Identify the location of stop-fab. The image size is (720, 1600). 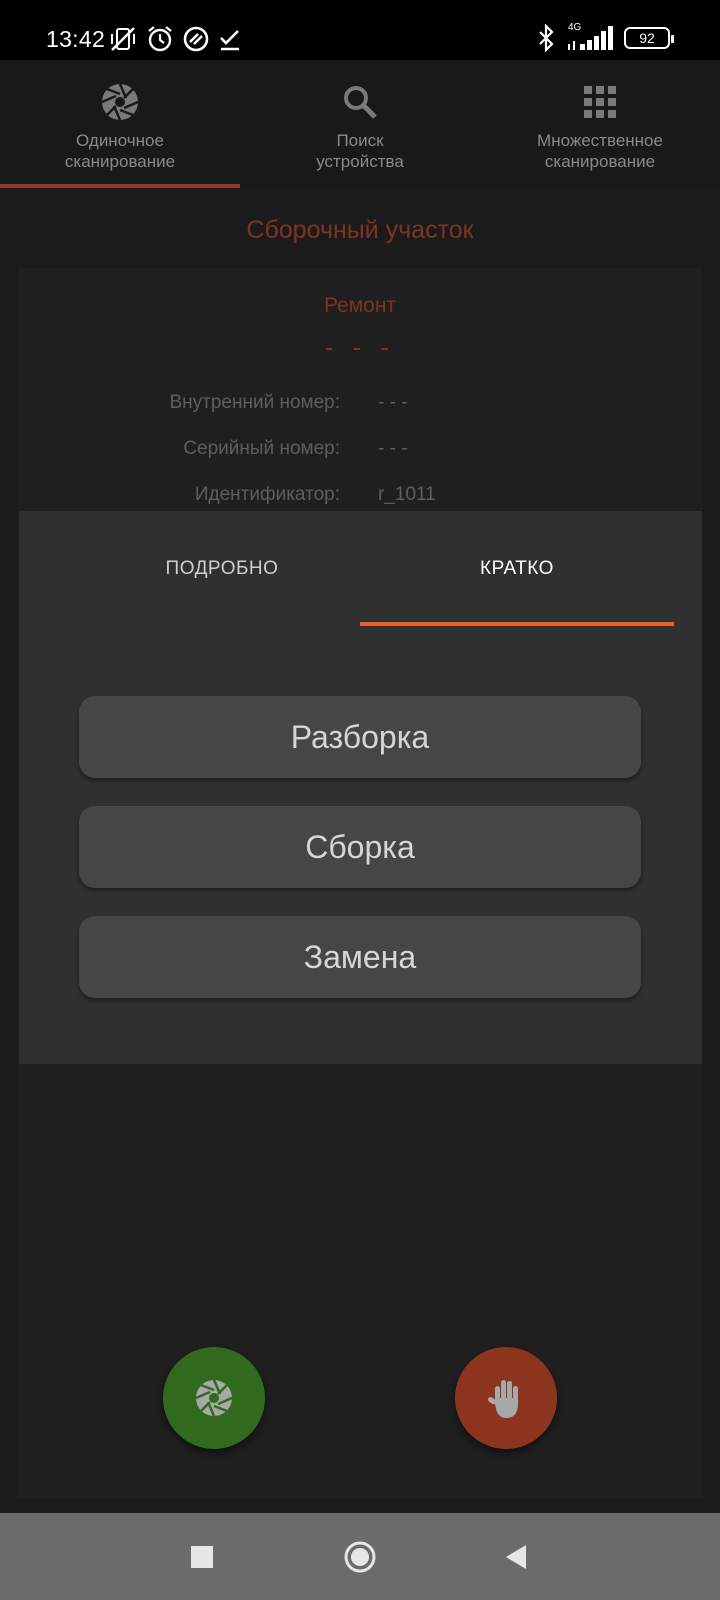
(506, 1398).